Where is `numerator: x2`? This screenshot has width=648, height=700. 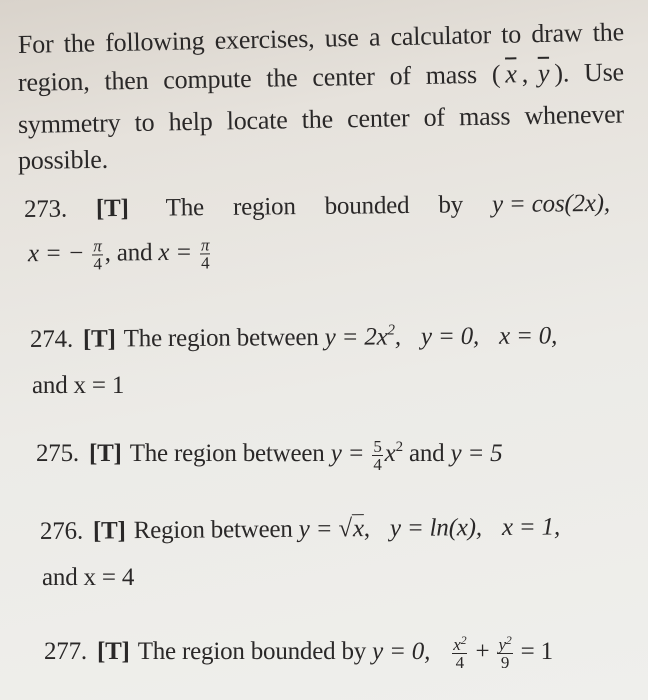 numerator: x2 is located at coordinates (460, 643).